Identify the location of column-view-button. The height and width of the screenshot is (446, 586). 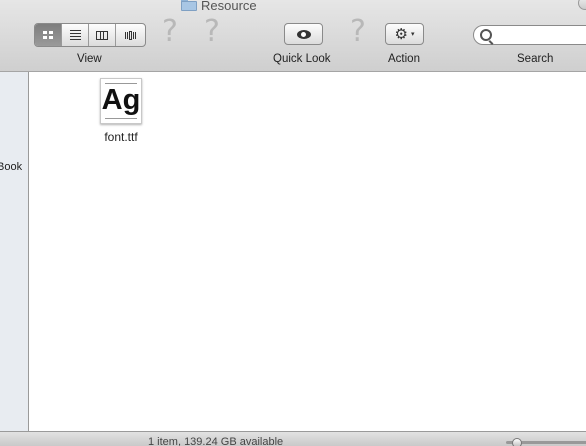
(102, 35).